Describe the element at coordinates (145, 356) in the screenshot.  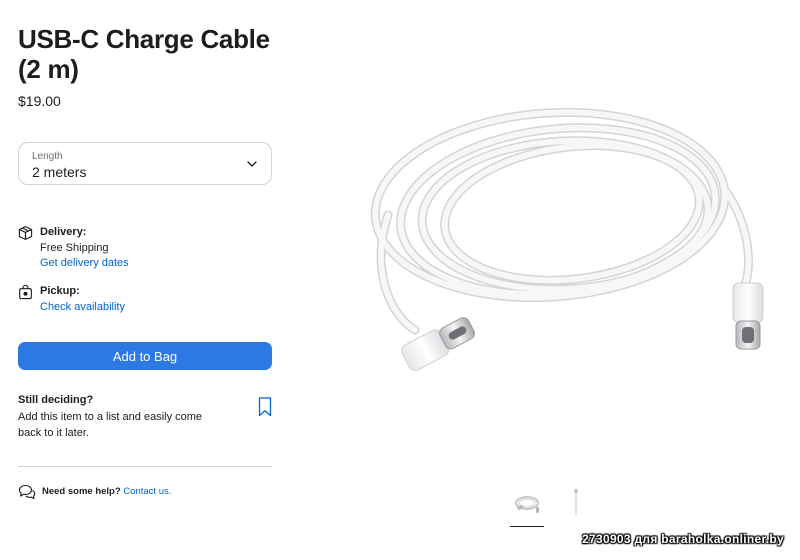
I see `add-to-bag-button: Add to Bag` at that location.